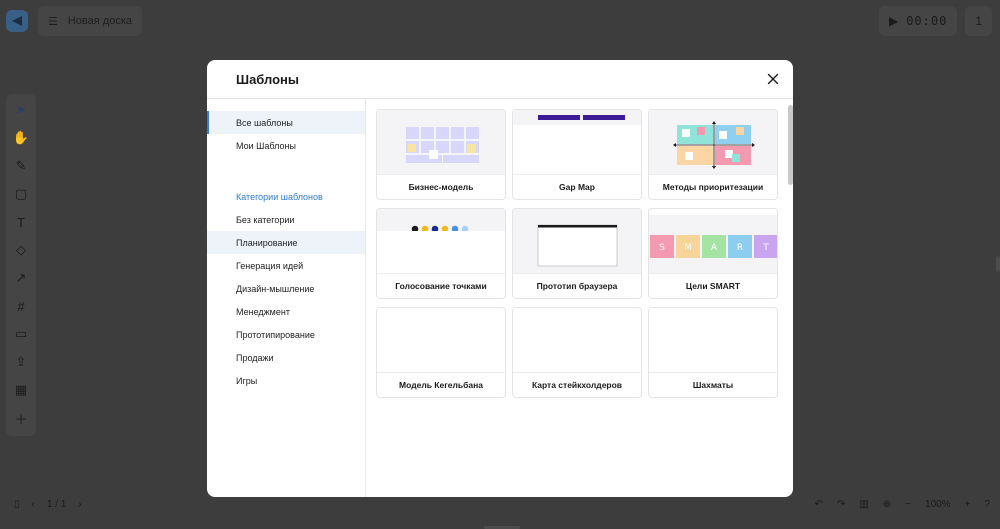 The width and height of the screenshot is (1000, 529). What do you see at coordinates (713, 142) in the screenshot?
I see `prioritization-thumbnail` at bounding box center [713, 142].